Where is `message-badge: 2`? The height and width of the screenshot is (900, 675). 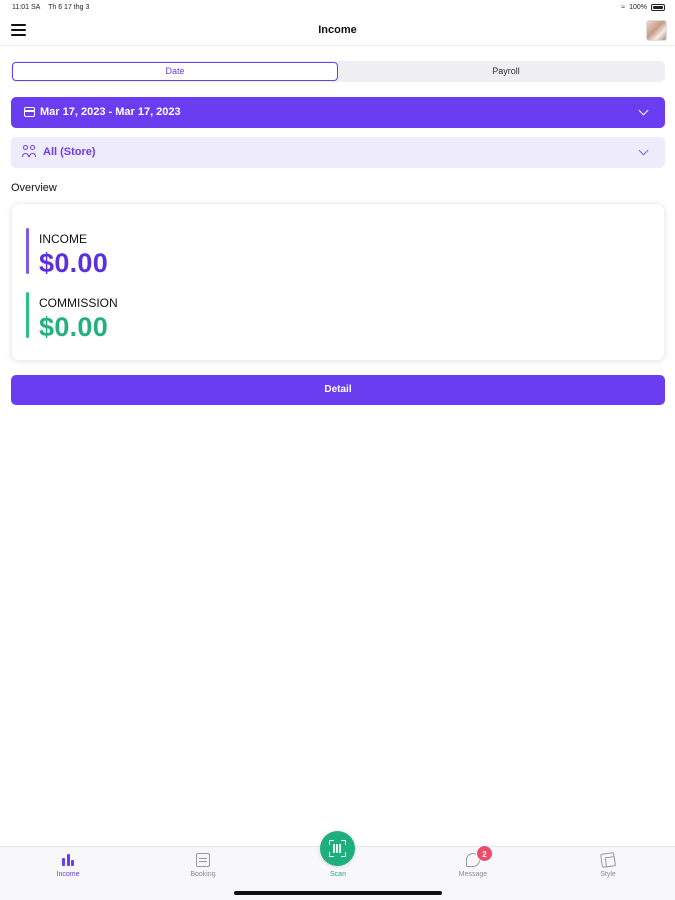
message-badge: 2 is located at coordinates (484, 853).